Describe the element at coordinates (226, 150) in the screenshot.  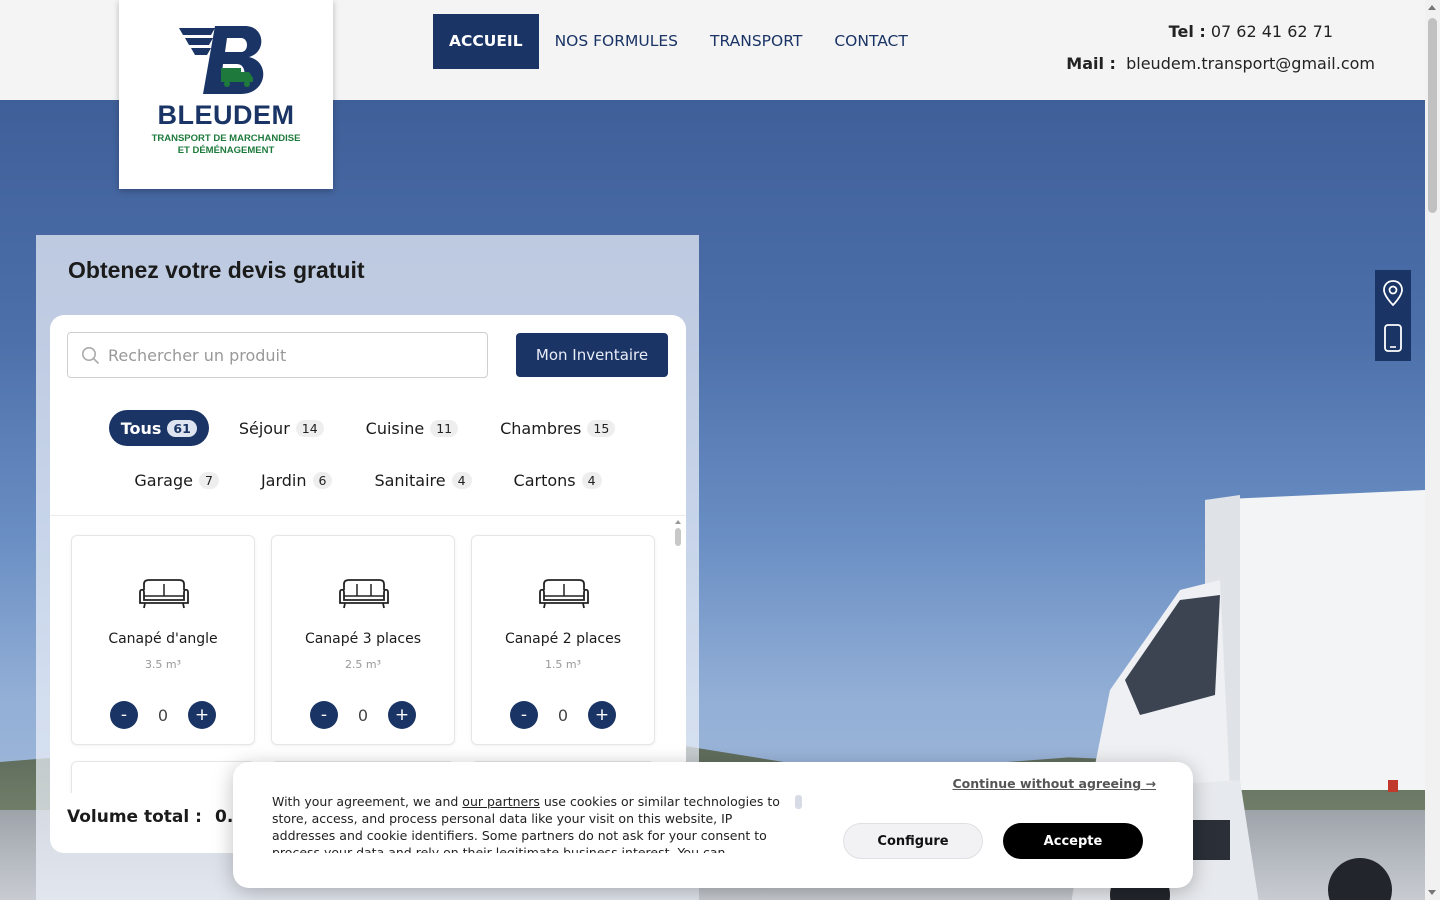
I see `logo-tagline-line2: ET DÉMÉNAGEMENT` at that location.